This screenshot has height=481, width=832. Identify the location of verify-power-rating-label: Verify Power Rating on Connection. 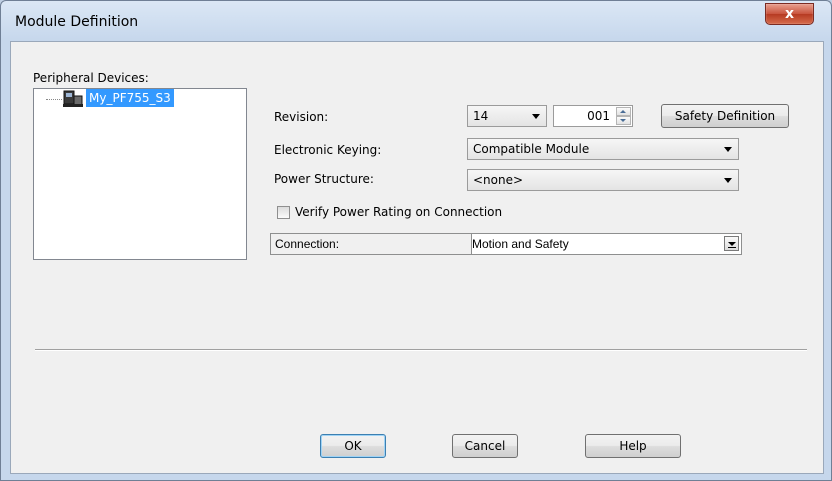
(399, 212).